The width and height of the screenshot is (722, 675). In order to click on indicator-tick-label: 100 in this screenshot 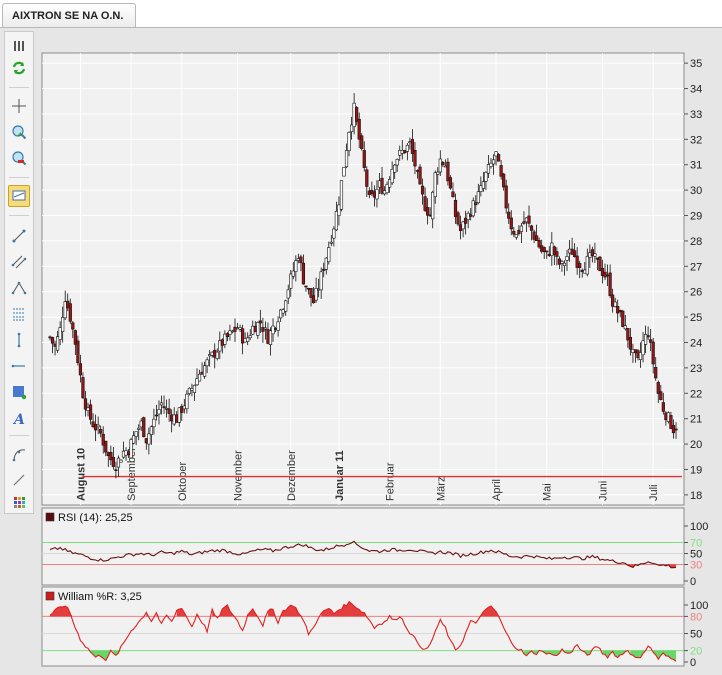, I will do `click(699, 527)`.